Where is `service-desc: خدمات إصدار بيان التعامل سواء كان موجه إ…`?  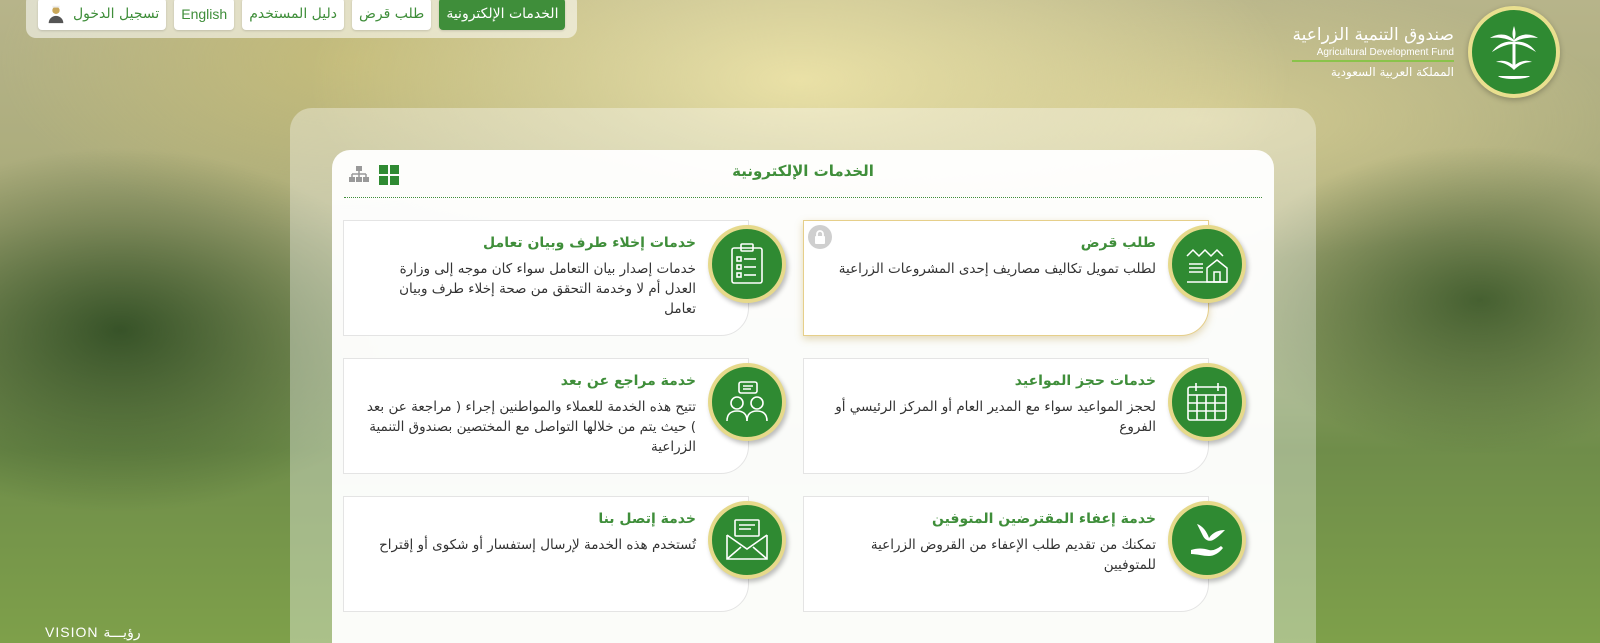 service-desc: خدمات إصدار بيان التعامل سواء كان موجه إ… is located at coordinates (547, 289).